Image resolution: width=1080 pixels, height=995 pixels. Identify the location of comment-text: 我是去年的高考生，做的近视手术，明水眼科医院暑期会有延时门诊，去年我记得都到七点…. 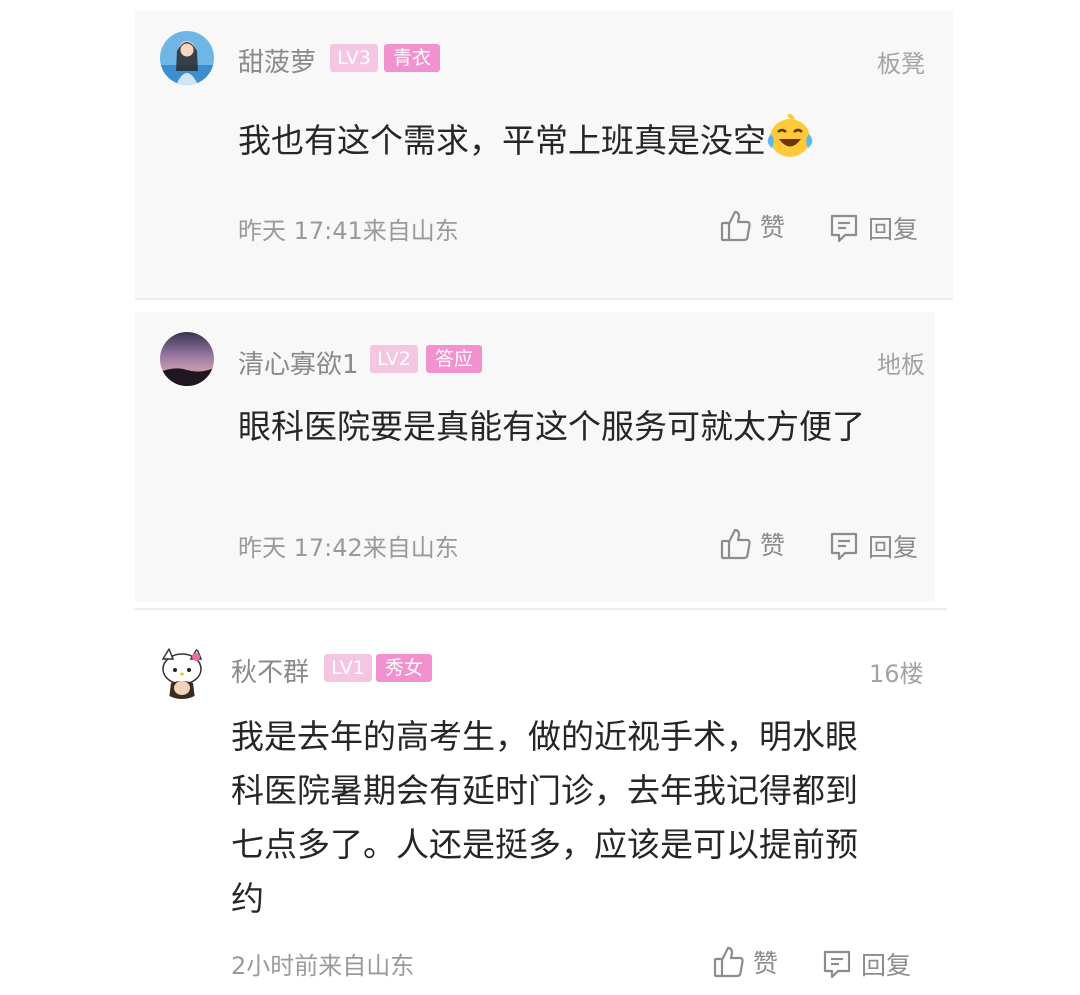
(544, 817).